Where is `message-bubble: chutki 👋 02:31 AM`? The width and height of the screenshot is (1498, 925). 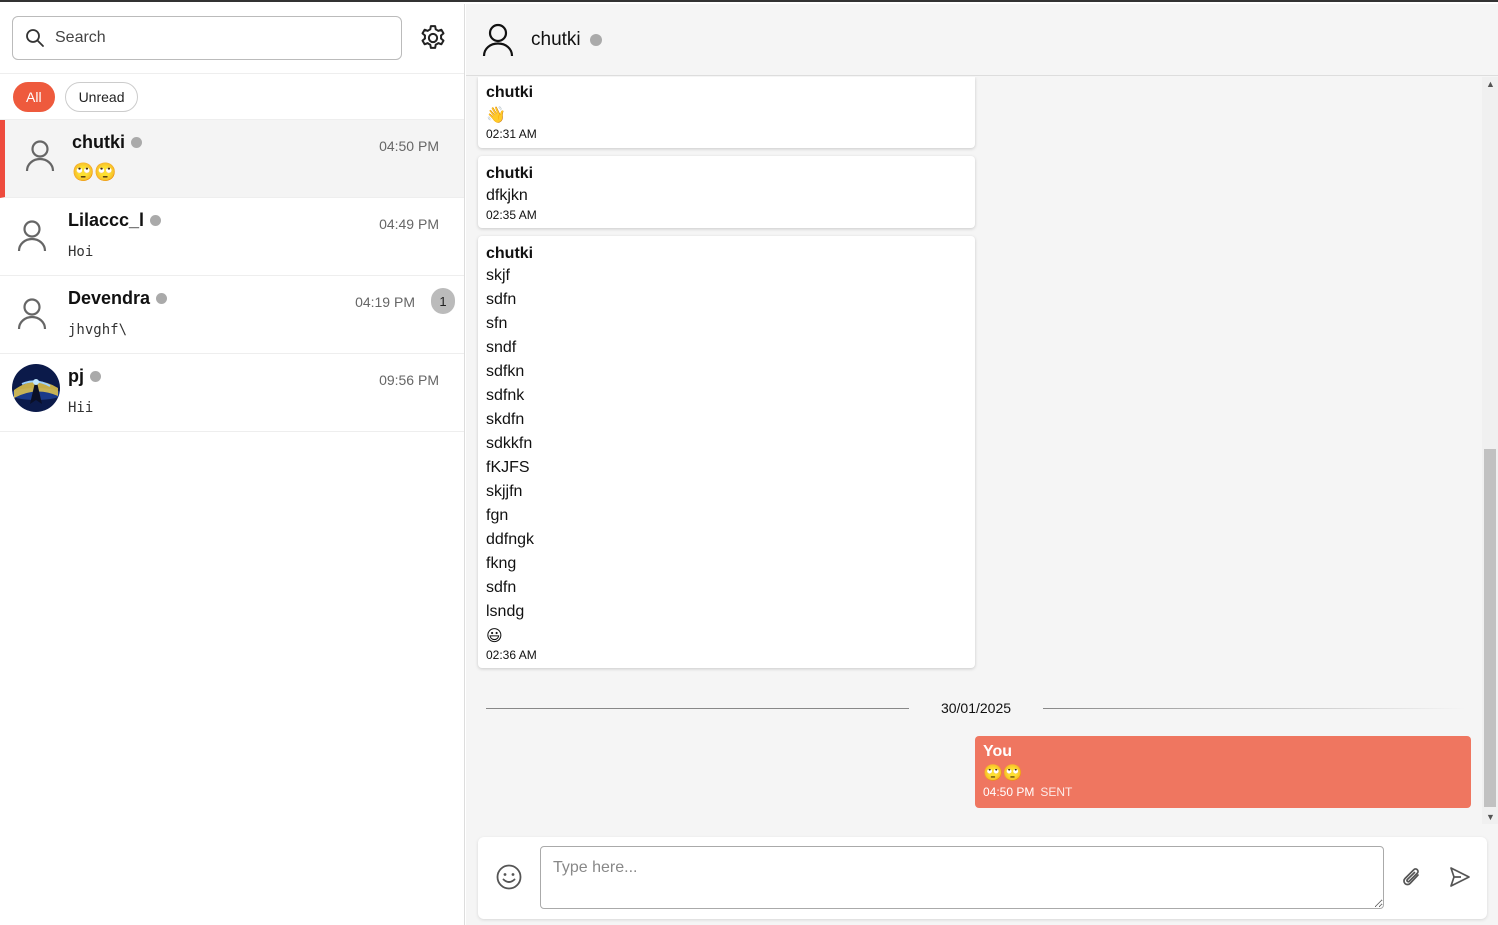
message-bubble: chutki 👋 02:31 AM is located at coordinates (726, 112).